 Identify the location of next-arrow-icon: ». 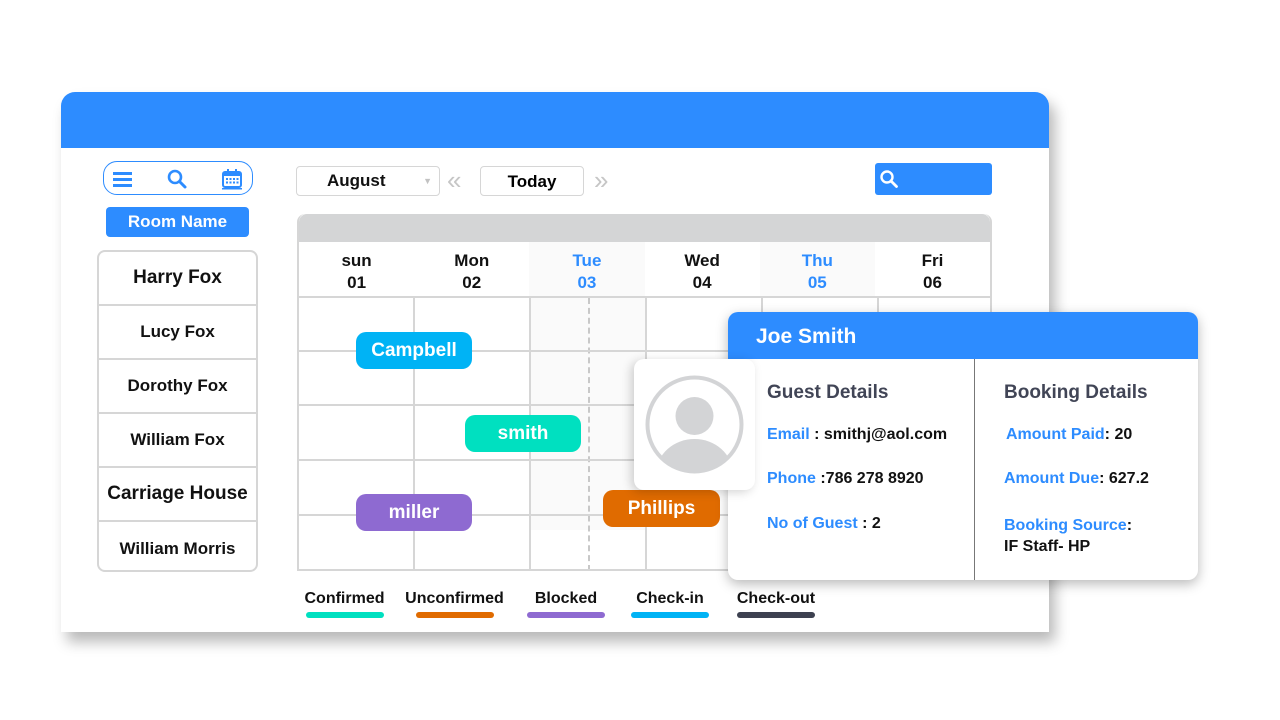
(601, 180).